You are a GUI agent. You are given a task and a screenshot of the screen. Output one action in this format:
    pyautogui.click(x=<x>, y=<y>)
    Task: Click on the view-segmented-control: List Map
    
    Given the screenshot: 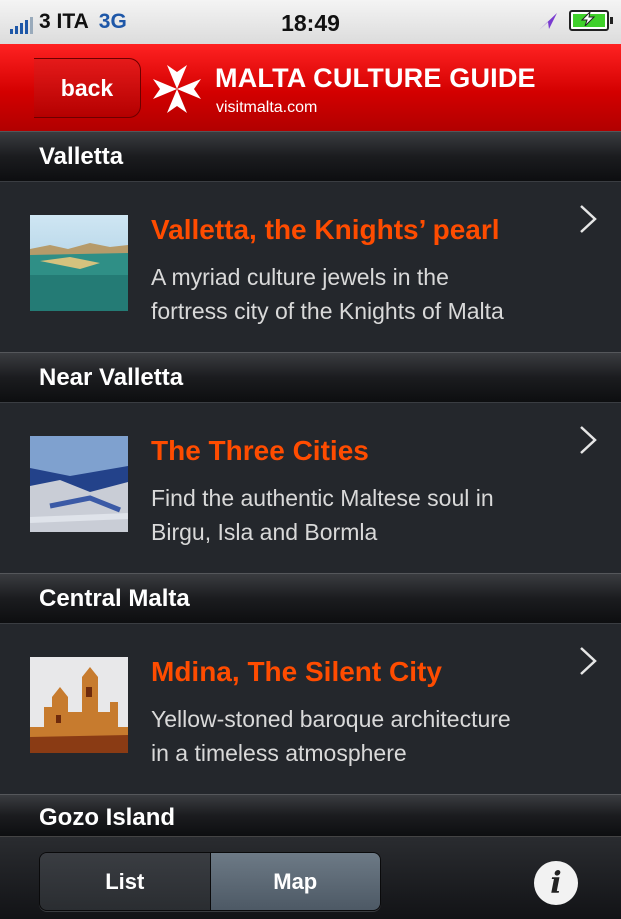 What is the action you would take?
    pyautogui.click(x=210, y=881)
    